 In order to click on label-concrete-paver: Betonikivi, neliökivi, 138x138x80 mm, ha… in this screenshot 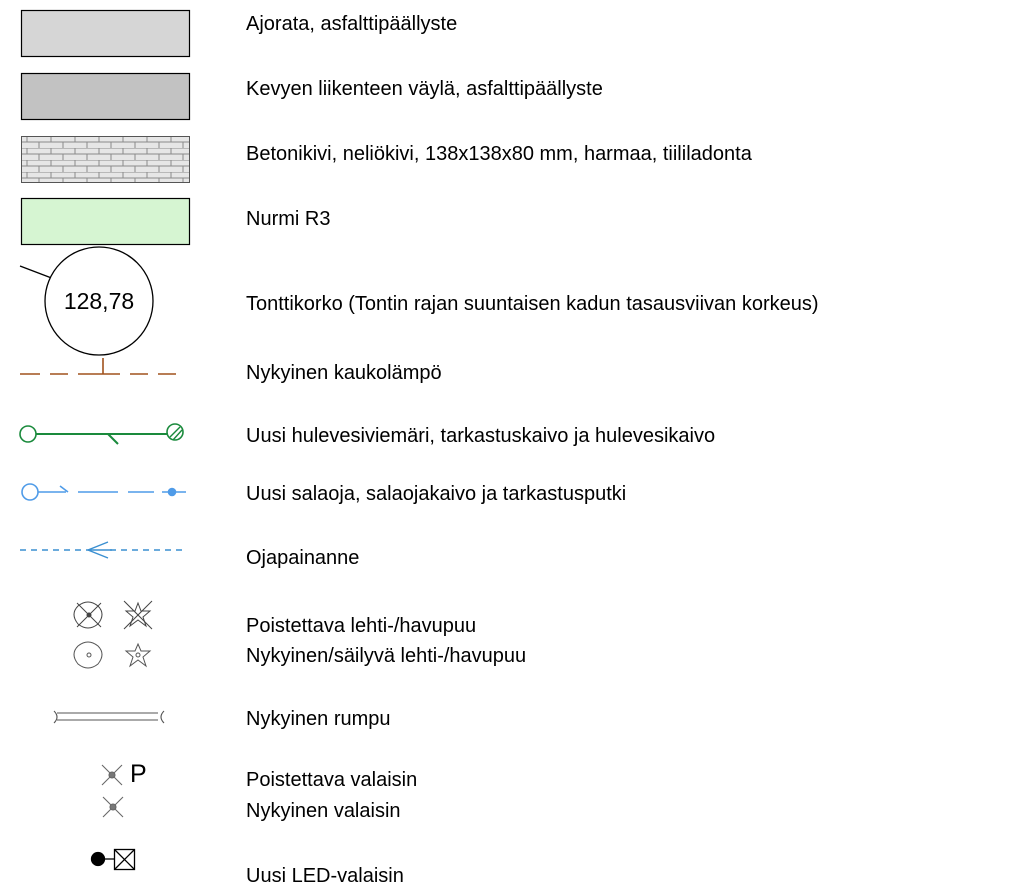, I will do `click(499, 154)`.